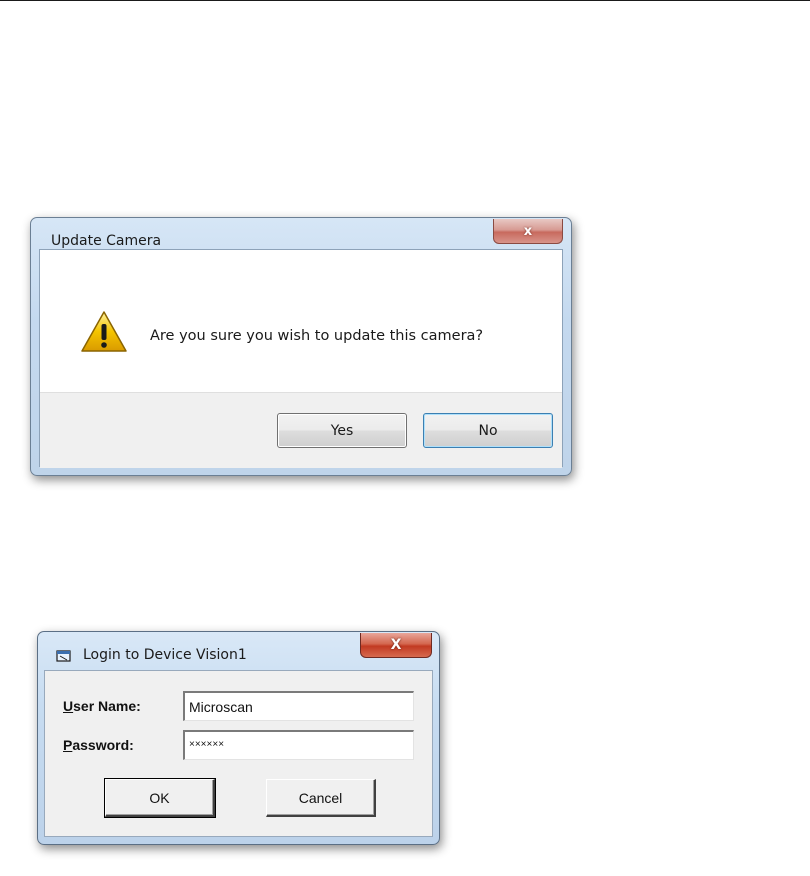 This screenshot has height=876, width=810. Describe the element at coordinates (342, 430) in the screenshot. I see `yes-button: Yes` at that location.